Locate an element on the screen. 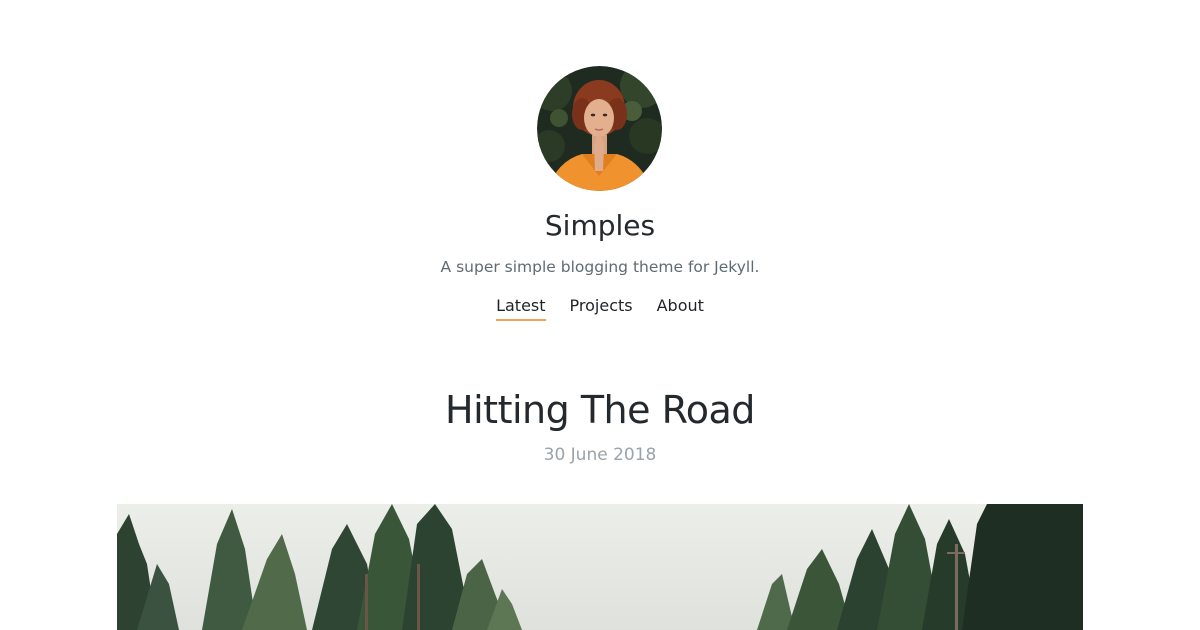 This screenshot has height=630, width=1200. nav-item-projects: Projects is located at coordinates (601, 308).